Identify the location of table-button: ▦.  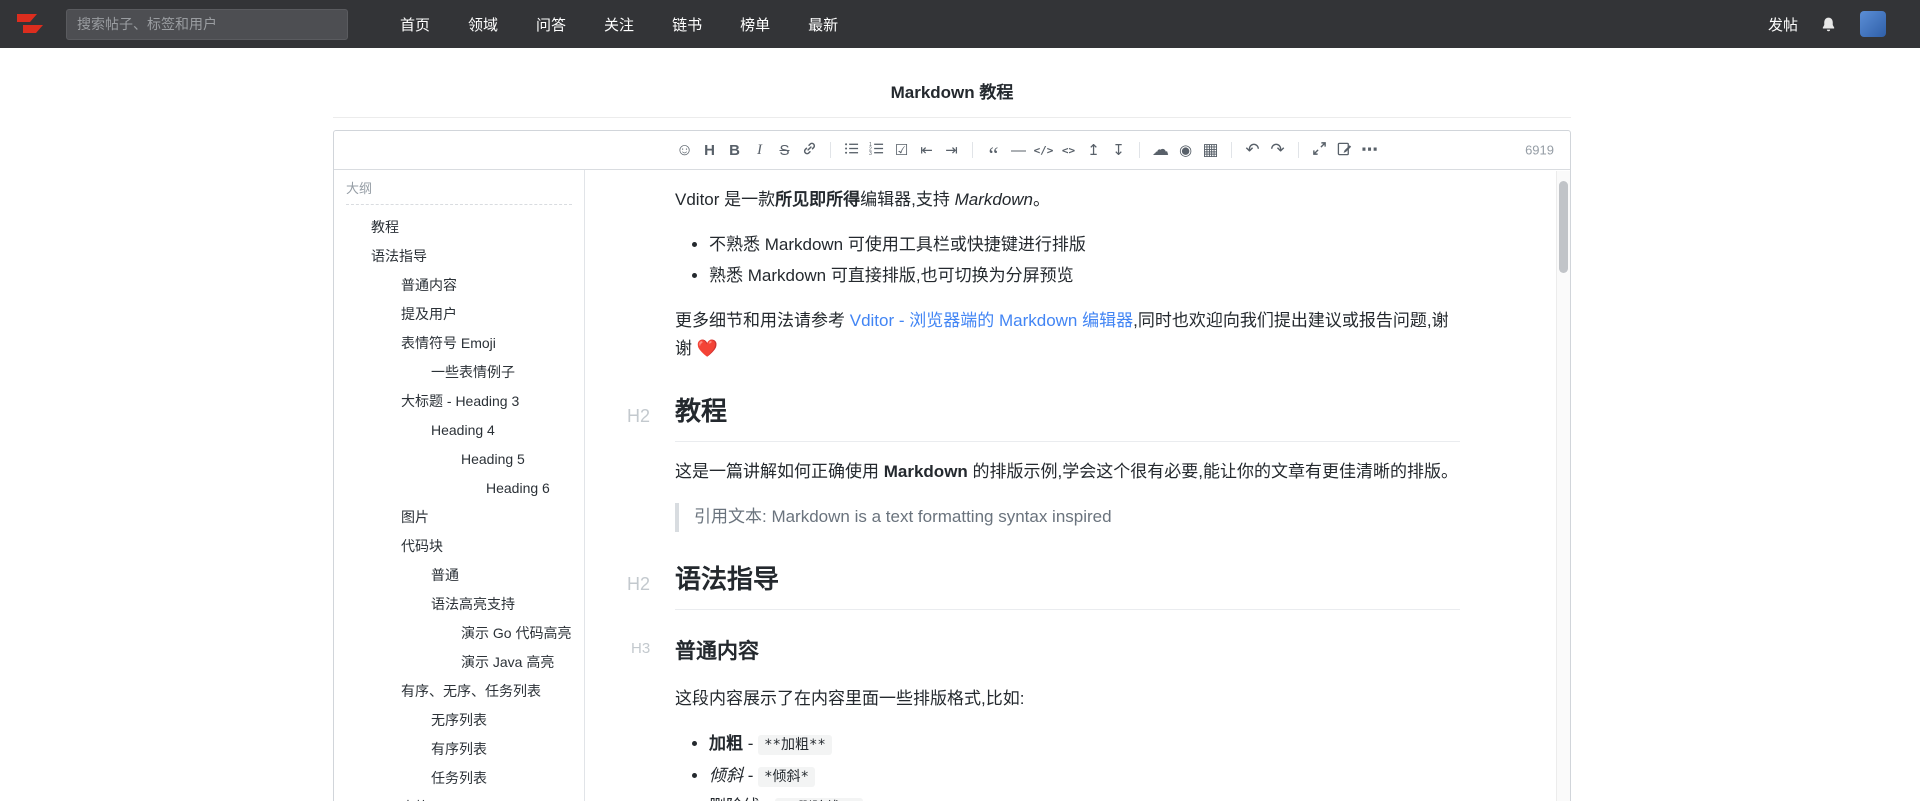
(1210, 150).